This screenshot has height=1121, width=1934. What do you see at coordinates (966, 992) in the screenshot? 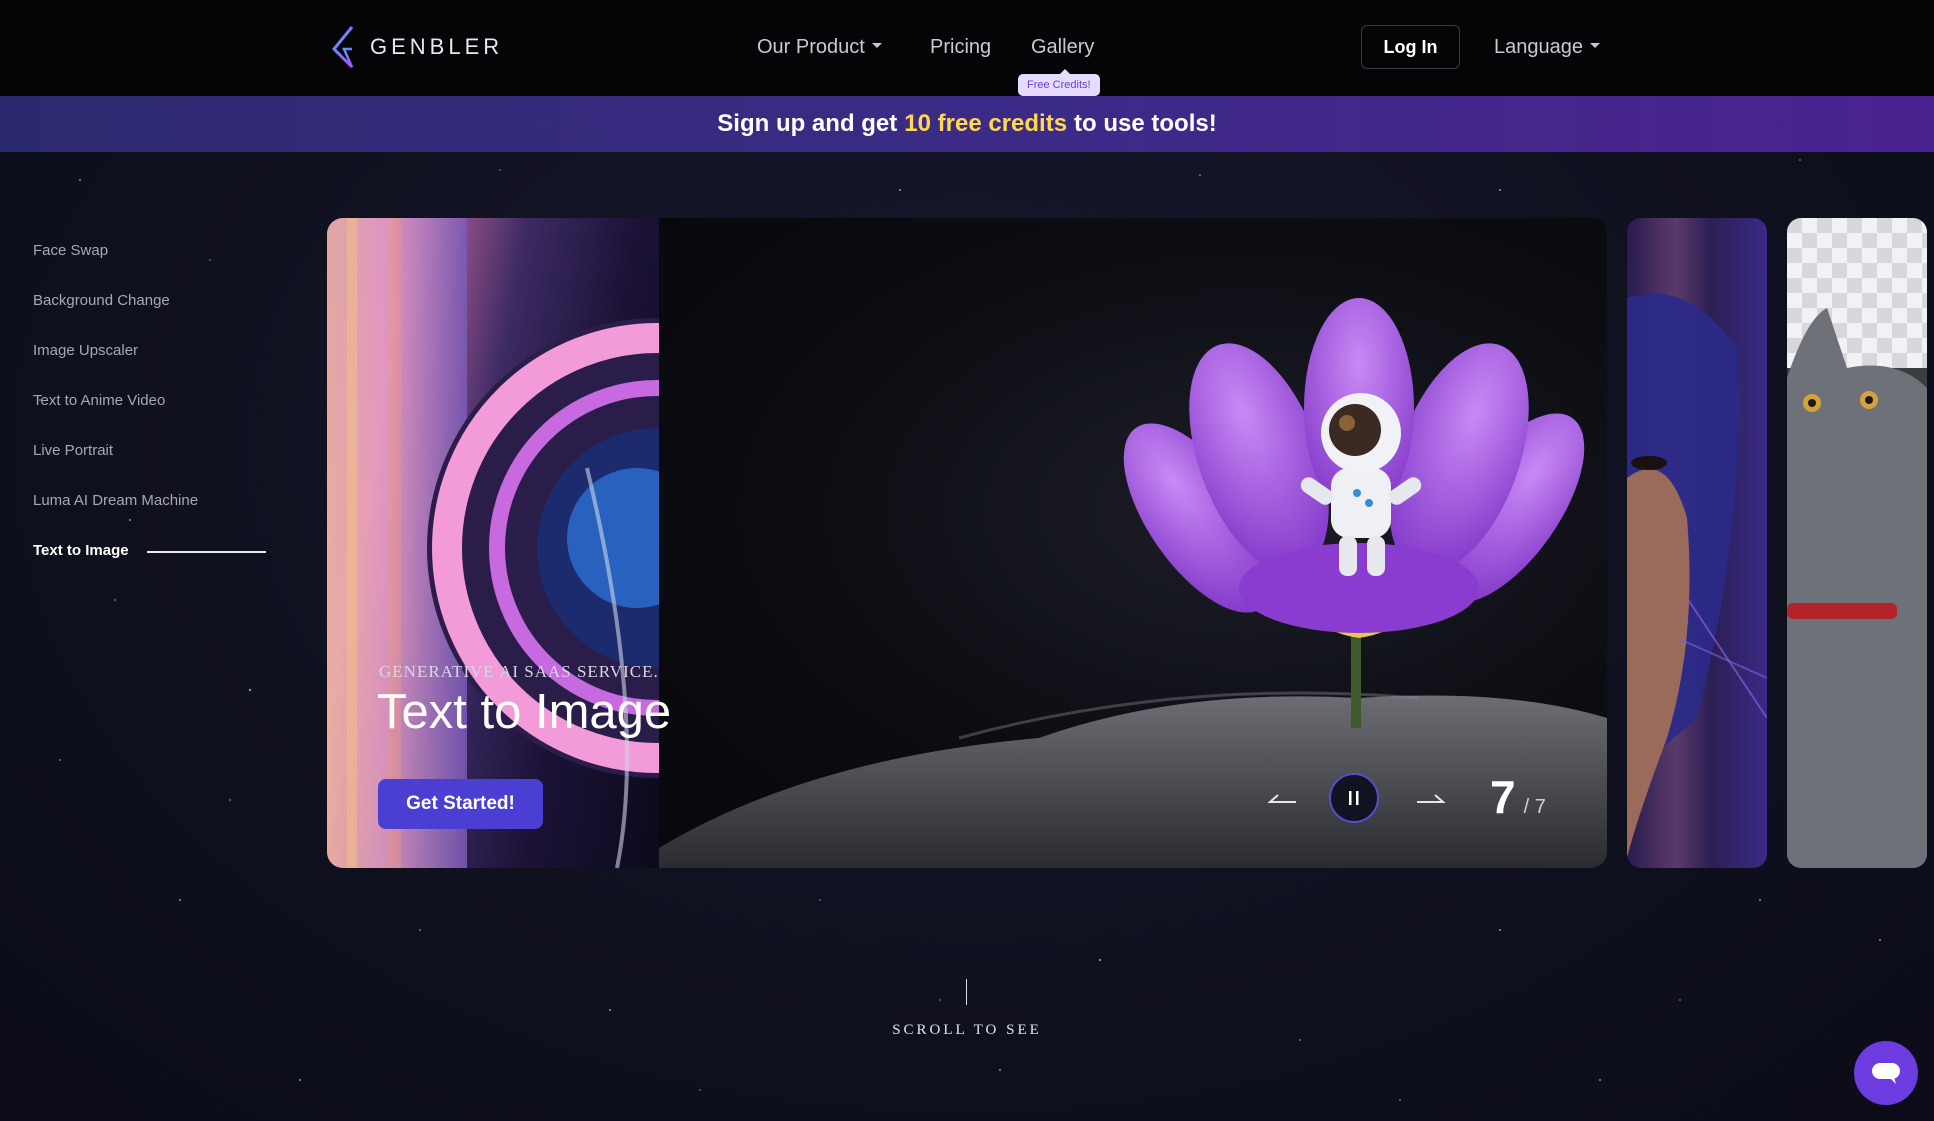
I see `scroll-indicator-line` at bounding box center [966, 992].